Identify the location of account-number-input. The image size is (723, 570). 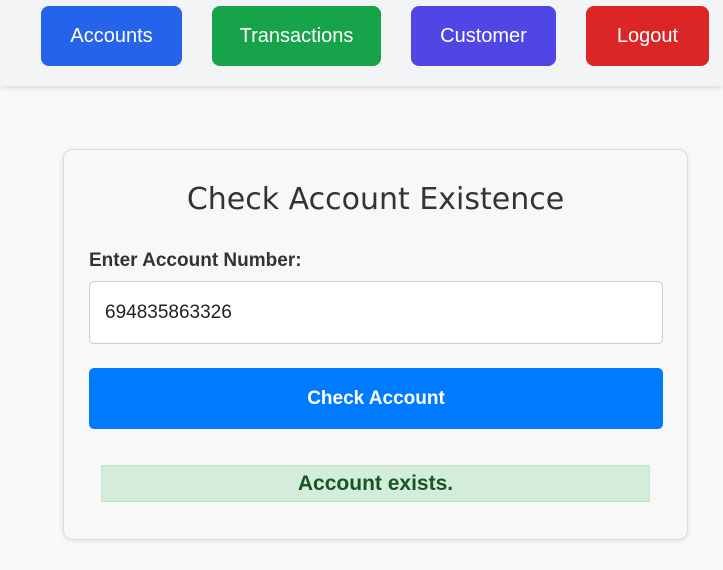
(376, 312).